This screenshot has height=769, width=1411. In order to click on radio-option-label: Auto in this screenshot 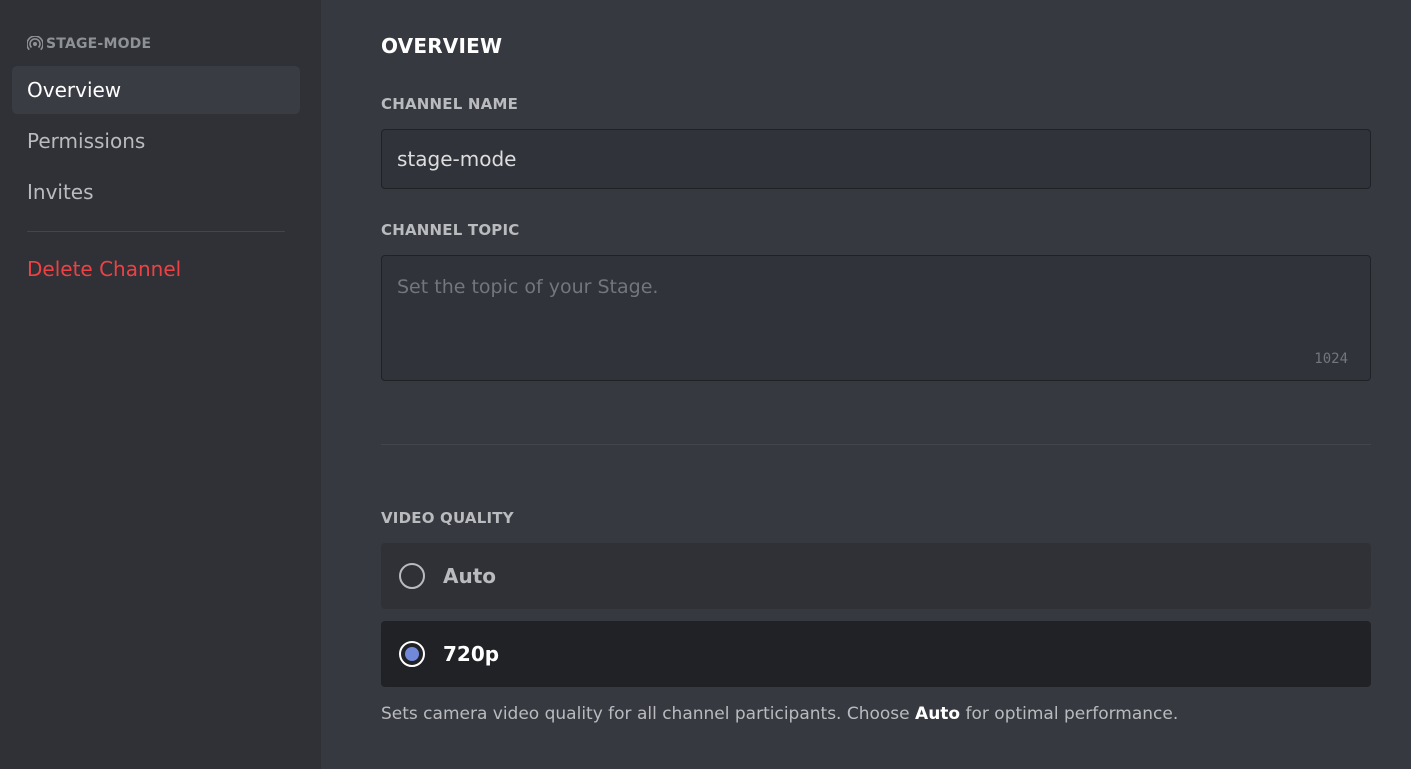, I will do `click(470, 576)`.